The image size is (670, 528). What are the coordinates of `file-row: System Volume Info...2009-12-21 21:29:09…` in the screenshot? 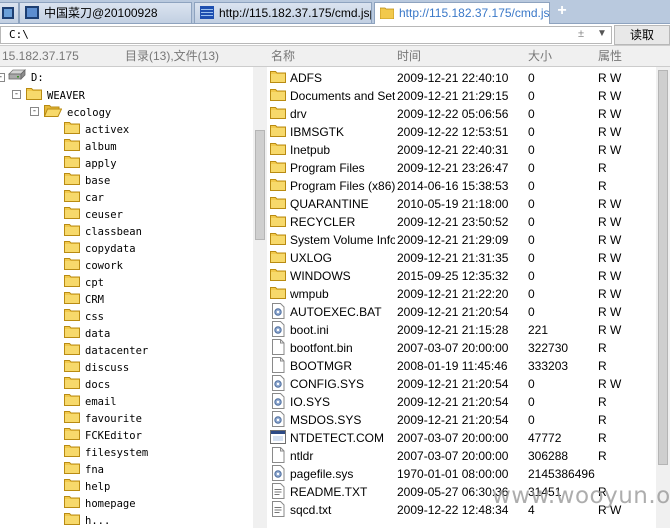 It's located at (461, 240).